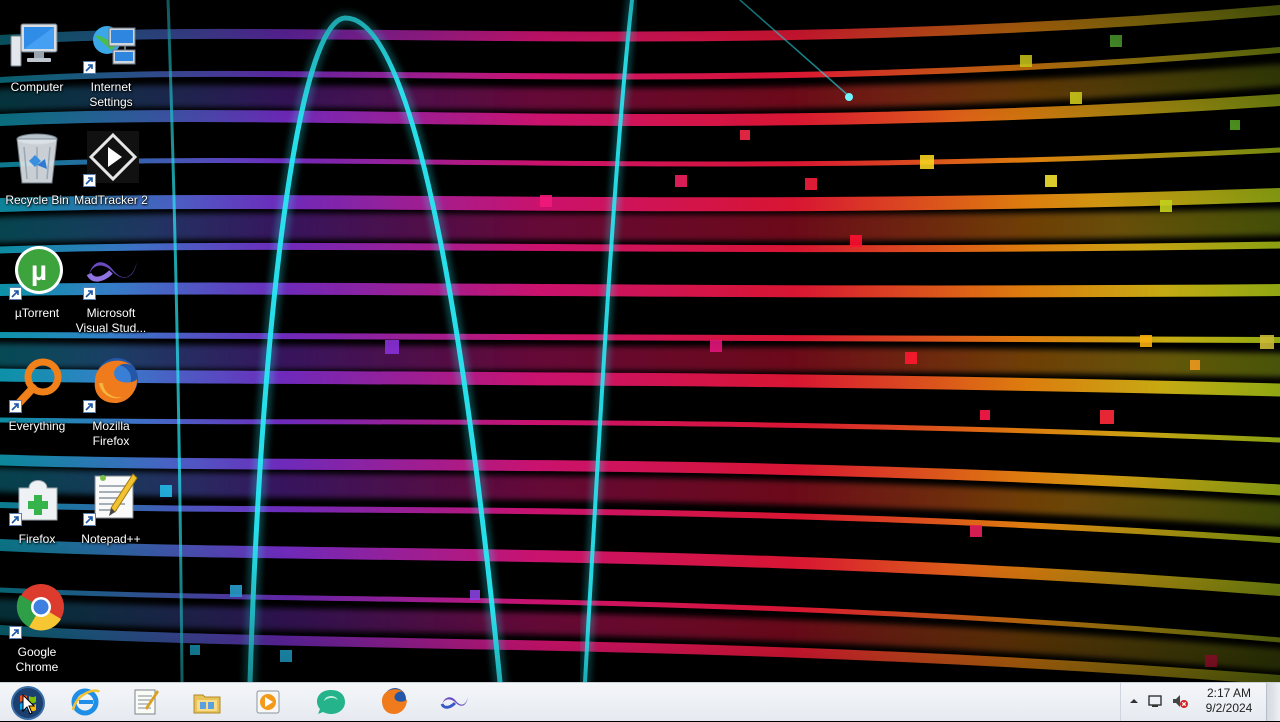 The height and width of the screenshot is (722, 1280). What do you see at coordinates (37, 159) in the screenshot?
I see `recycle-bin-icon` at bounding box center [37, 159].